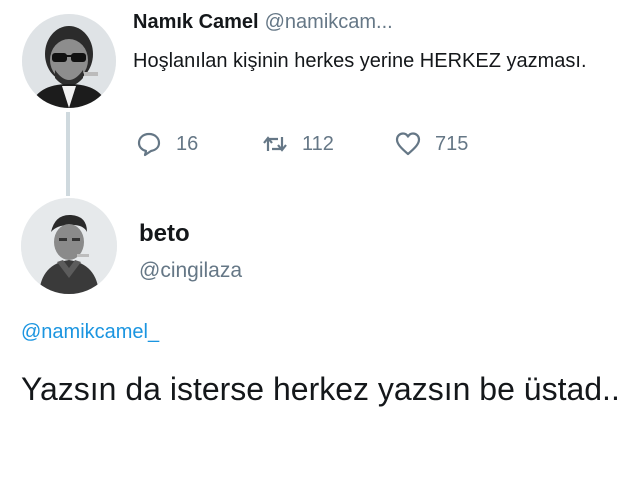 Image resolution: width=635 pixels, height=479 pixels. Describe the element at coordinates (298, 144) in the screenshot. I see `retweet-action: 112` at that location.